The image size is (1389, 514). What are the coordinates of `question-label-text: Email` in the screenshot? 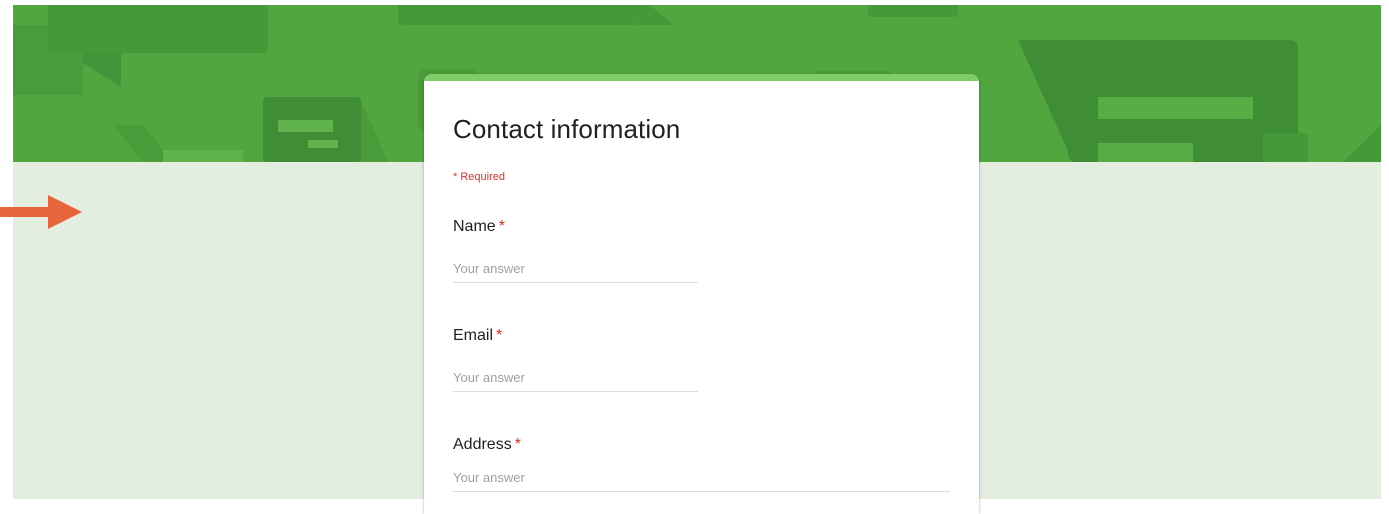 It's located at (473, 335).